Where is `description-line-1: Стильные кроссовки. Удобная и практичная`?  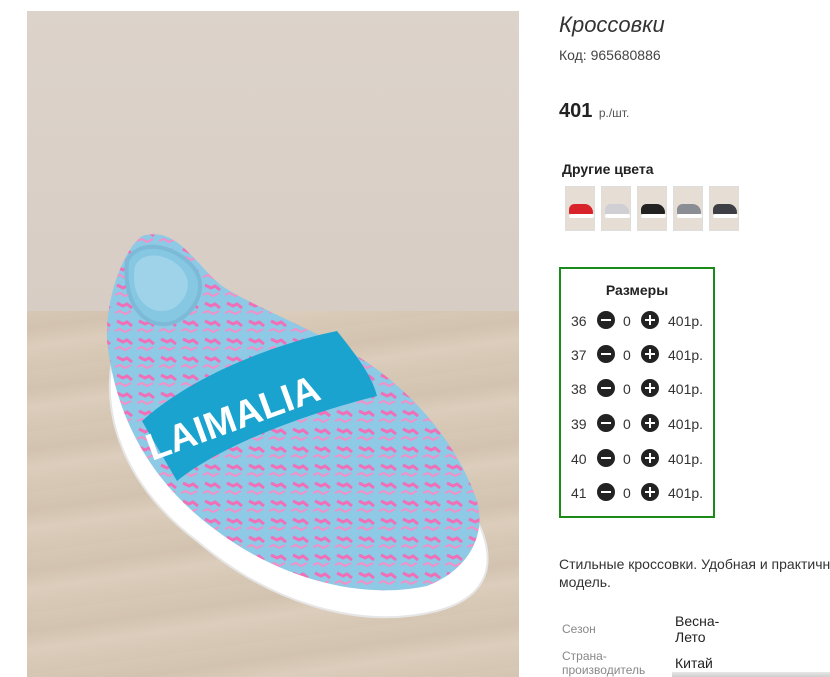 description-line-1: Стильные кроссовки. Удобная и практичная is located at coordinates (694, 564).